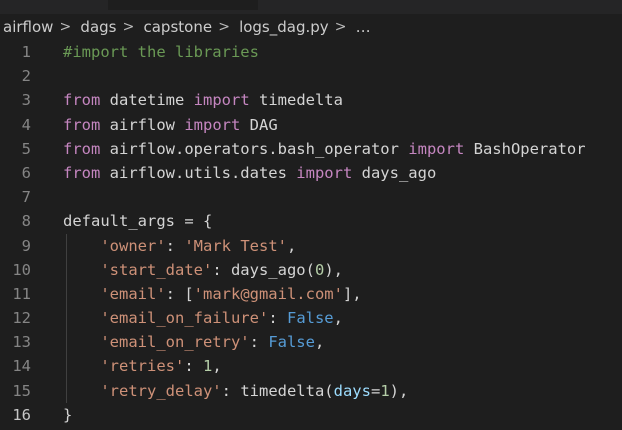  What do you see at coordinates (203, 318) in the screenshot?
I see `code-text: 'email_on_failure': False,` at bounding box center [203, 318].